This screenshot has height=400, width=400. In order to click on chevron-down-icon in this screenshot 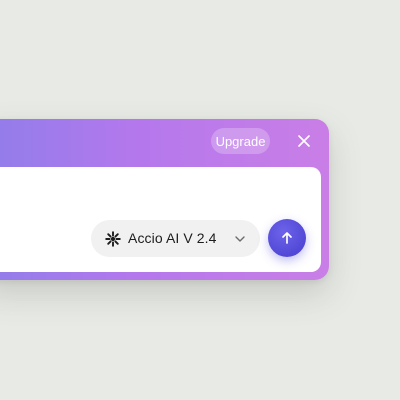, I will do `click(240, 239)`.